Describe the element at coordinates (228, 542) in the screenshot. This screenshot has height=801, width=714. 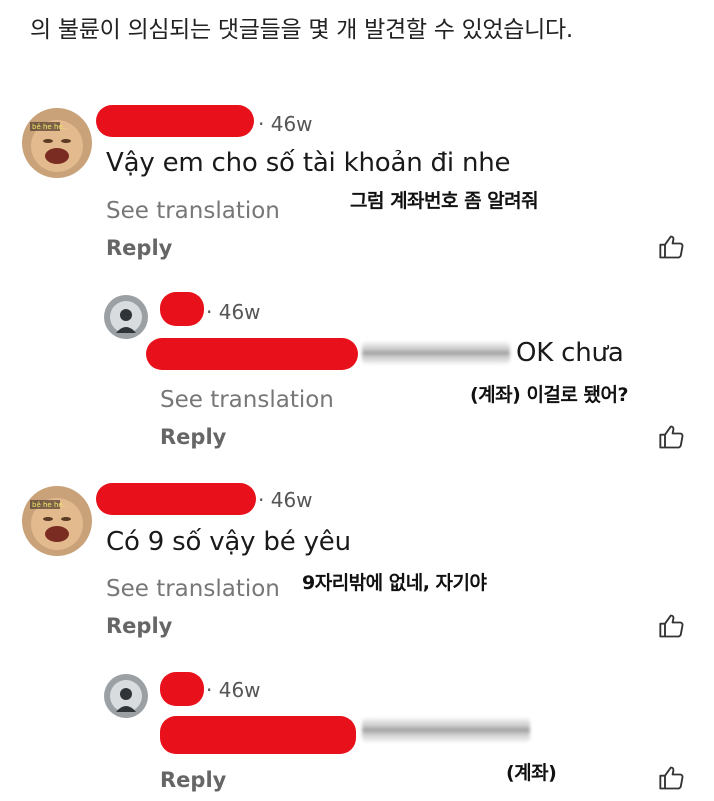
I see `comment-text: Có 9 số vậy bé yêu` at that location.